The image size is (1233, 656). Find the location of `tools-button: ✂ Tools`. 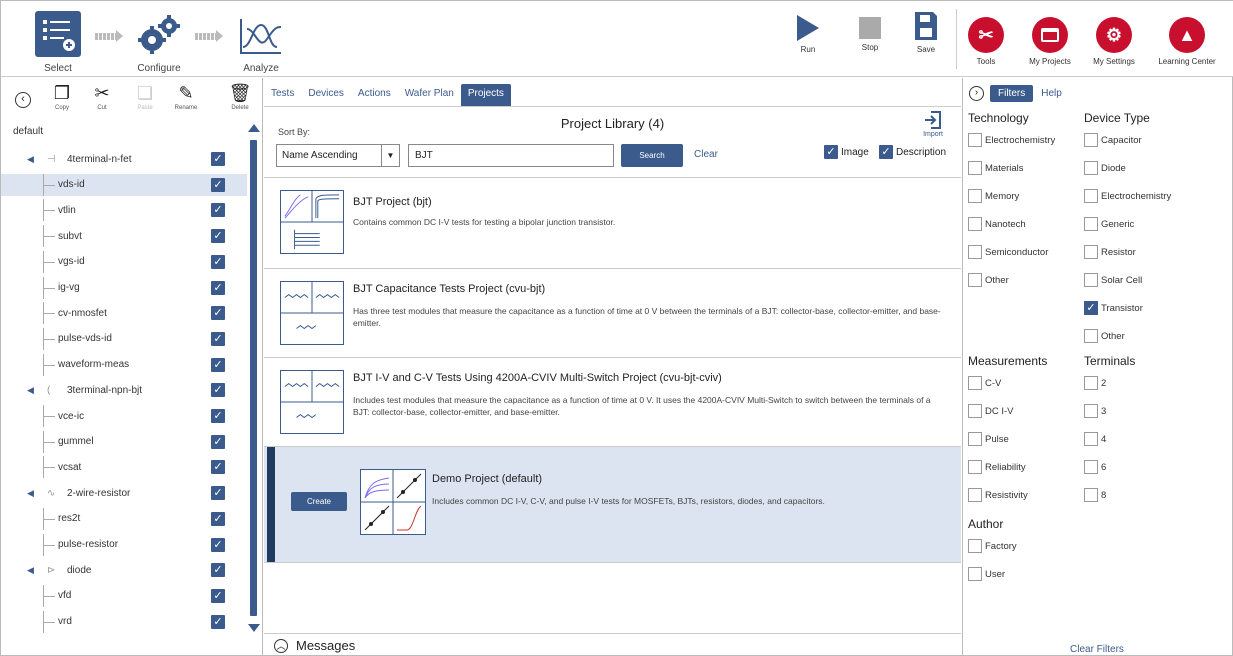

tools-button: ✂ Tools is located at coordinates (986, 41).